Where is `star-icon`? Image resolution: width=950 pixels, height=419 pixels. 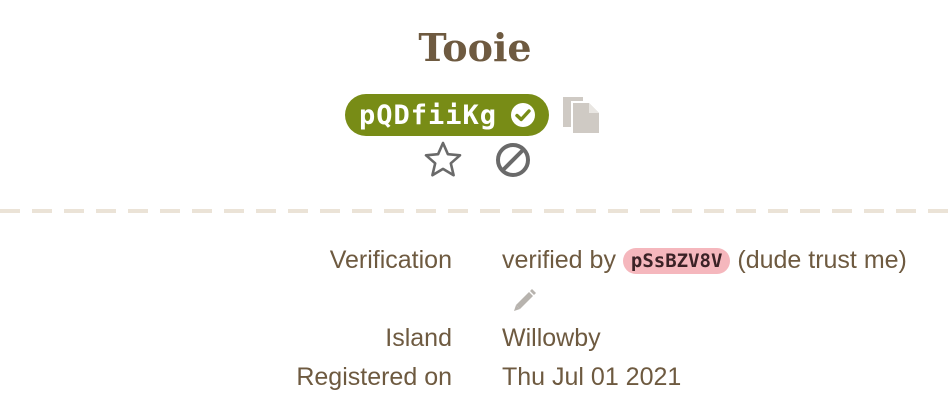
star-icon is located at coordinates (443, 160).